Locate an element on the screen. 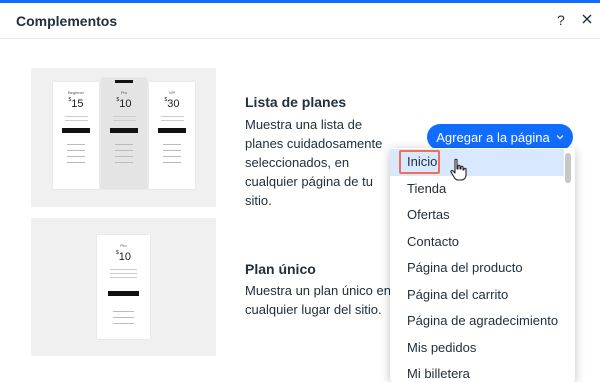 The image size is (600, 382). dropdown-item-tienda: Tienda is located at coordinates (477, 189).